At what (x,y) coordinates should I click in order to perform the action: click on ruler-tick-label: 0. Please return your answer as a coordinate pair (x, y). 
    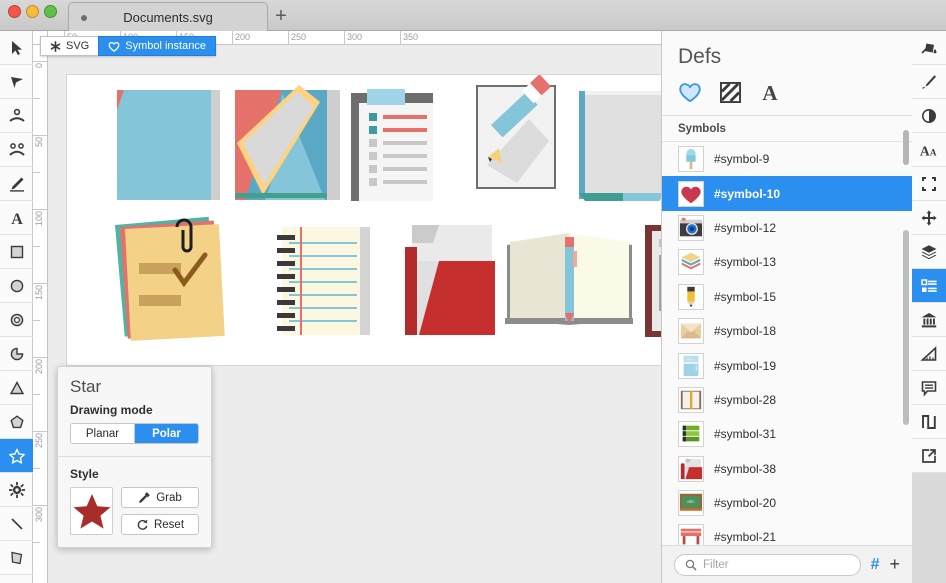
    Looking at the image, I should click on (39, 66).